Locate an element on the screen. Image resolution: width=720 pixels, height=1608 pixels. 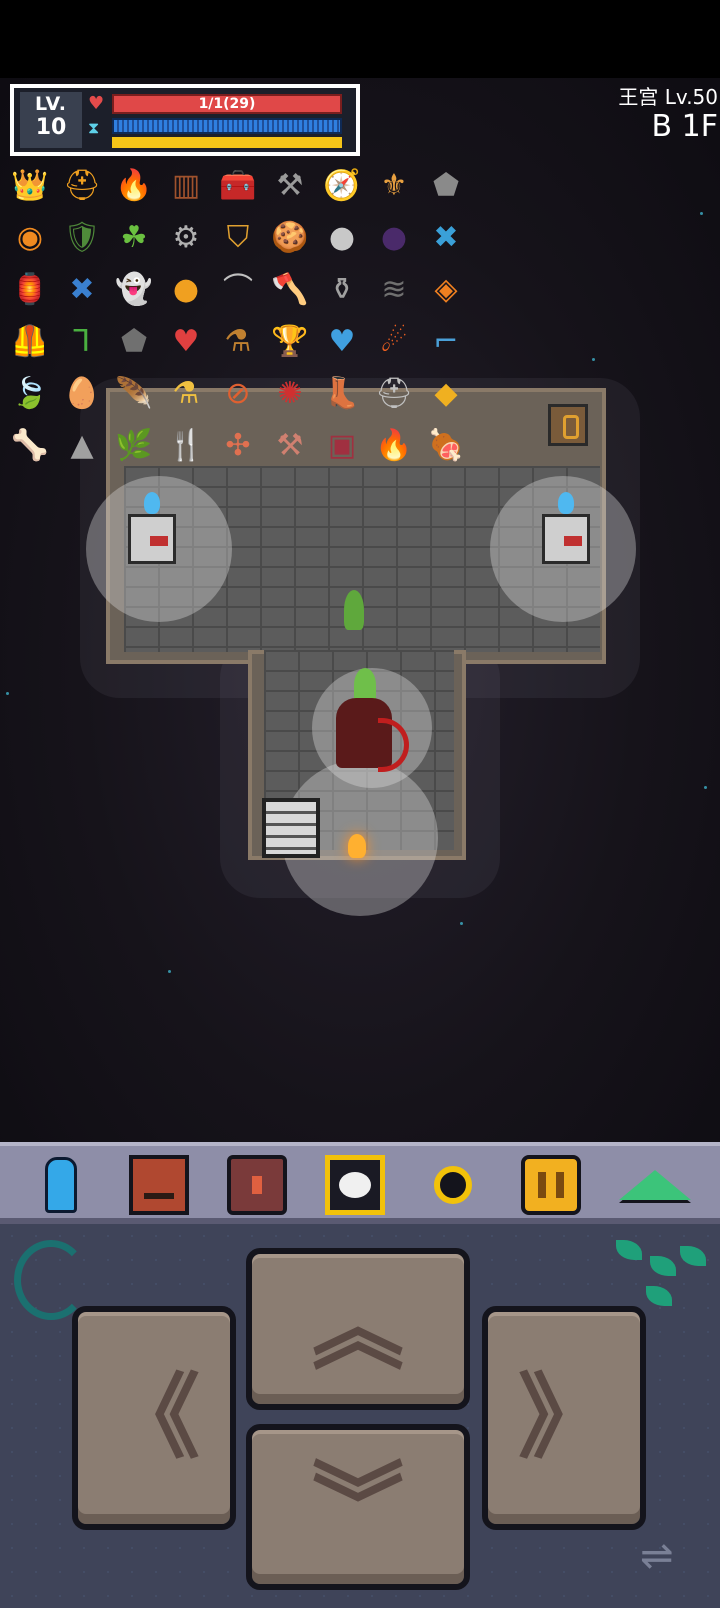
compass-needle-icon: ⊘ is located at coordinates (238, 394).